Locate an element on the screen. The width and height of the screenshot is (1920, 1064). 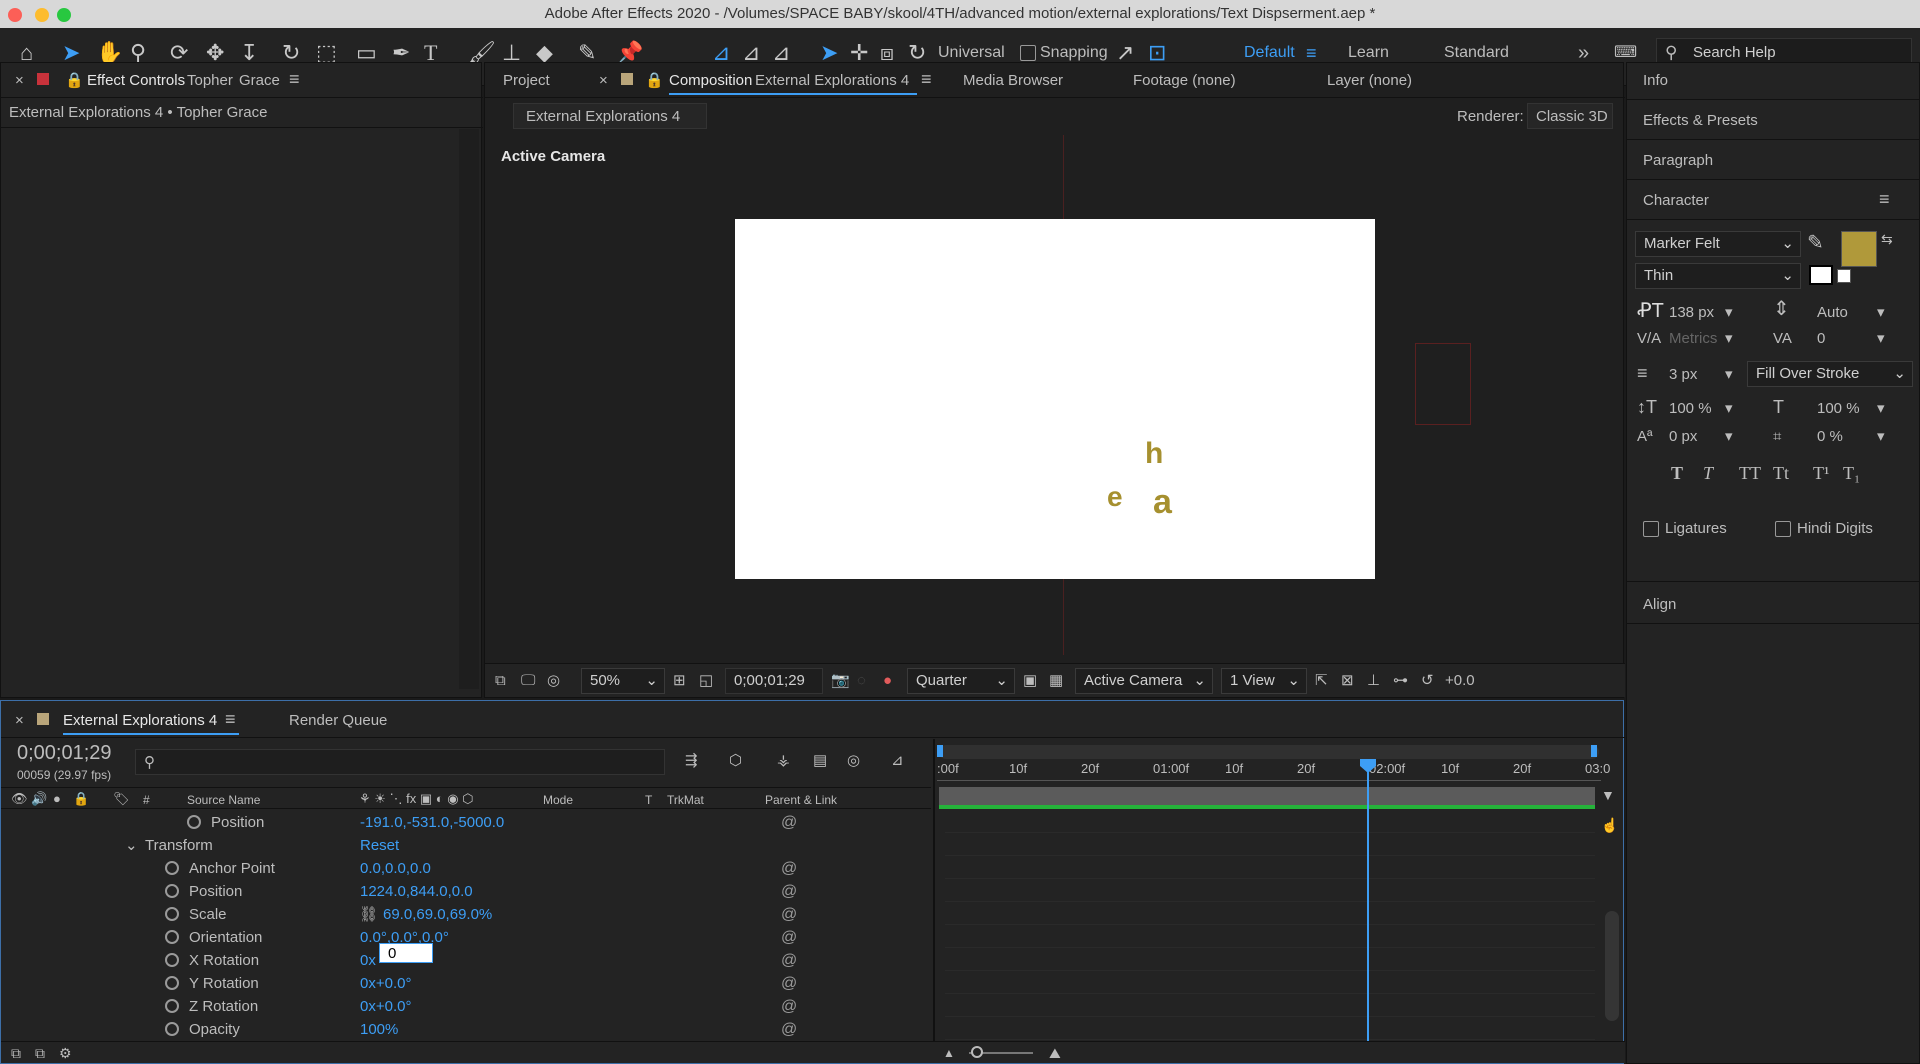
frame-blending-icon: ▤ is located at coordinates (820, 761).